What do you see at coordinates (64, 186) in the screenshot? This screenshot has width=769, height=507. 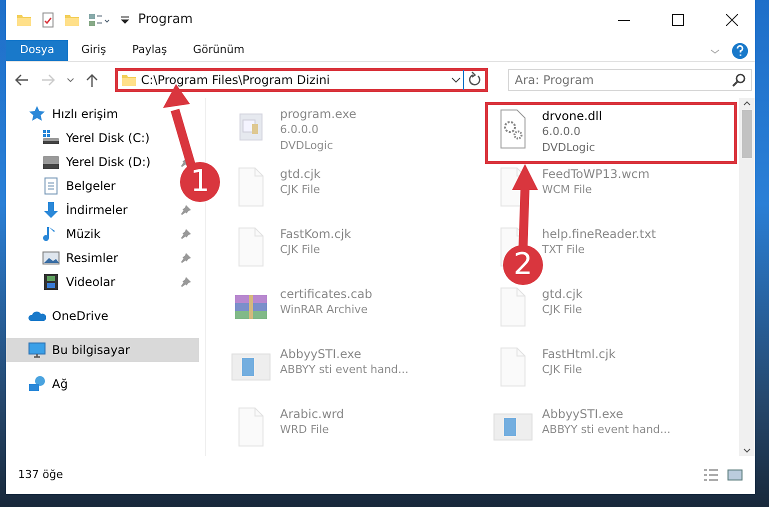 I see `nav-item: Belgeler` at bounding box center [64, 186].